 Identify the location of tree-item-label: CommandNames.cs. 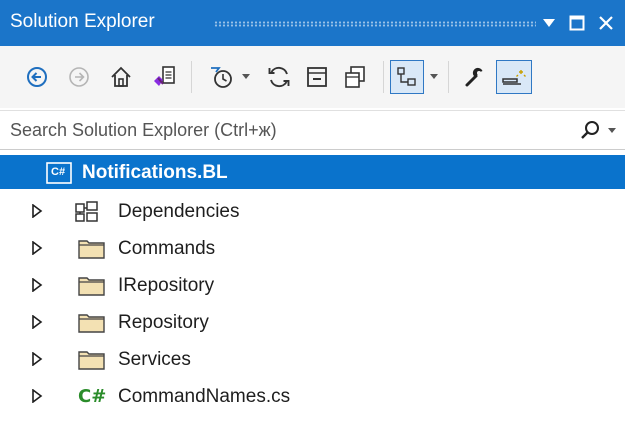
(204, 396).